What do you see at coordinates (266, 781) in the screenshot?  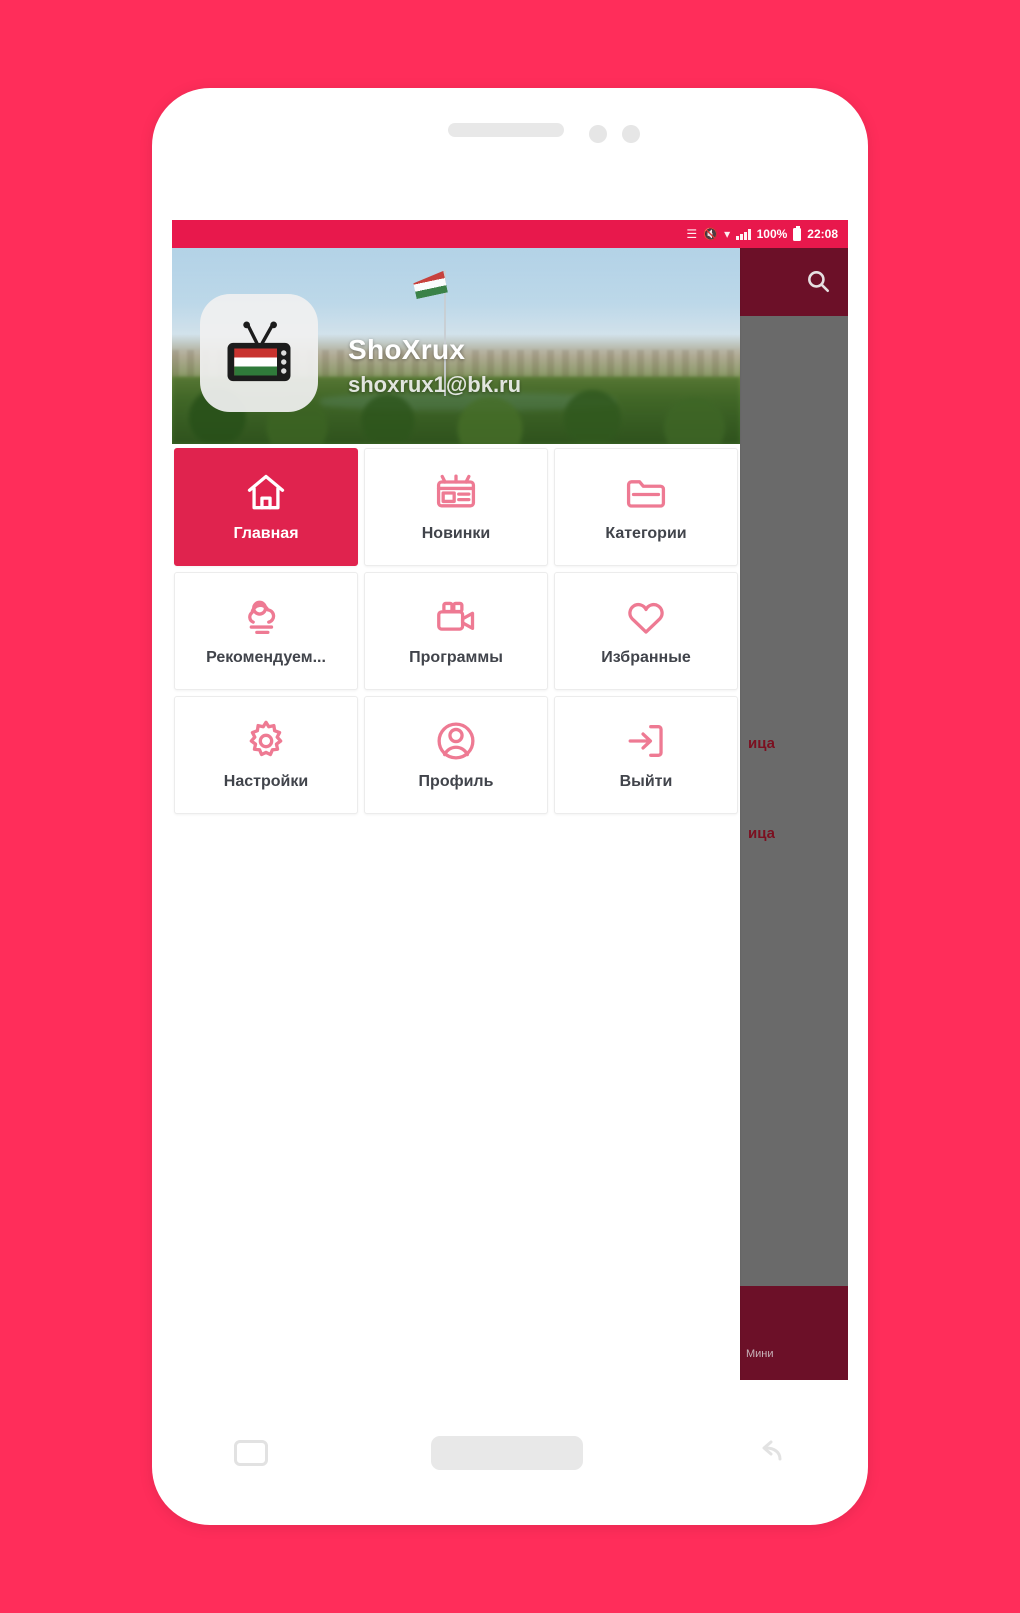 I see `menu-item-label: Настройки` at bounding box center [266, 781].